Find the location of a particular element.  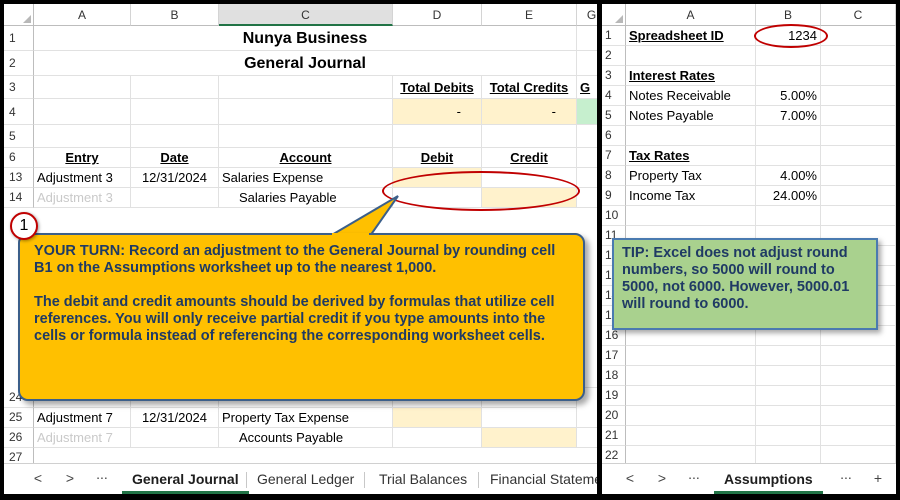

account-header: Account is located at coordinates (306, 158).